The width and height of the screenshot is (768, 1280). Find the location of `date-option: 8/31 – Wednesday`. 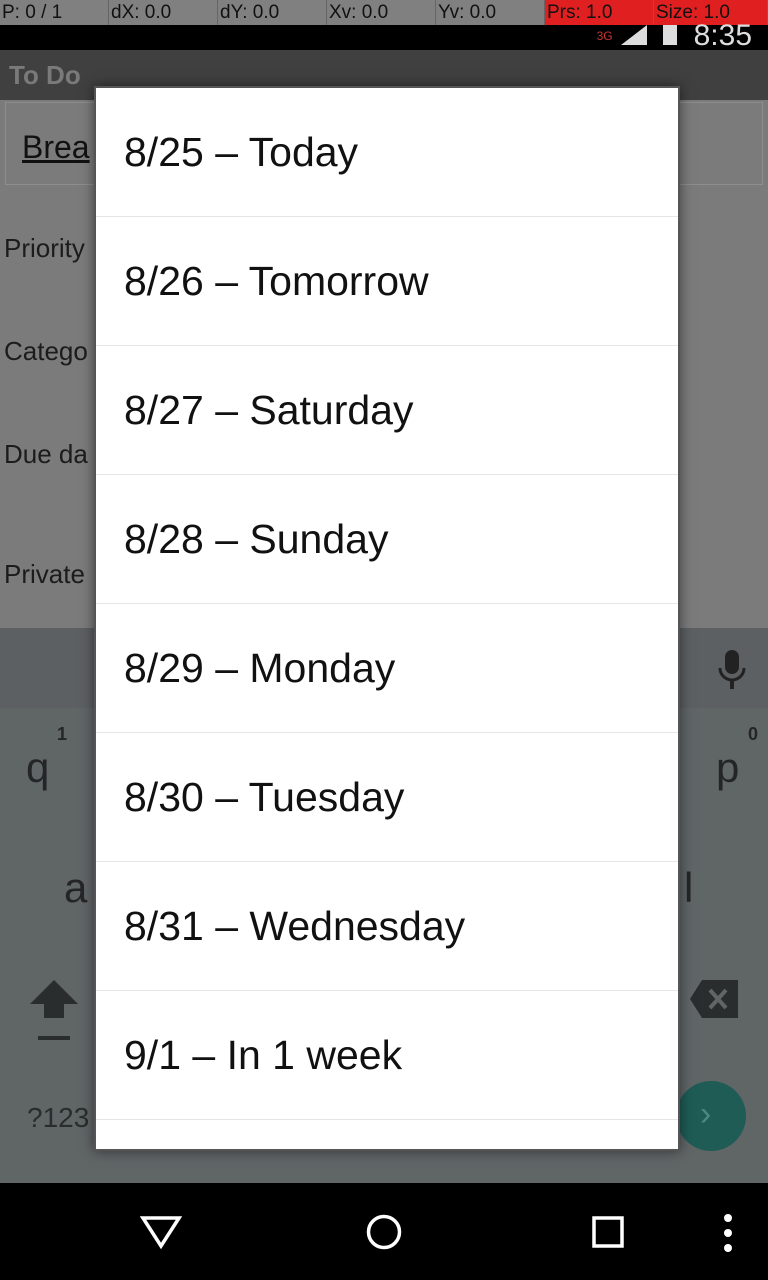

date-option: 8/31 – Wednesday is located at coordinates (387, 926).